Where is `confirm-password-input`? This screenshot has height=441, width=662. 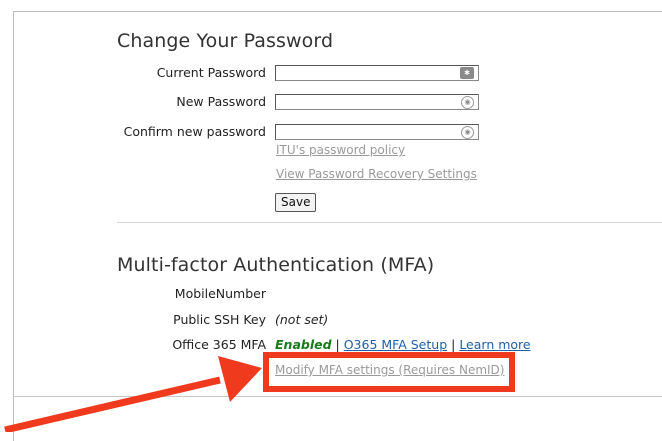 confirm-password-input is located at coordinates (377, 132).